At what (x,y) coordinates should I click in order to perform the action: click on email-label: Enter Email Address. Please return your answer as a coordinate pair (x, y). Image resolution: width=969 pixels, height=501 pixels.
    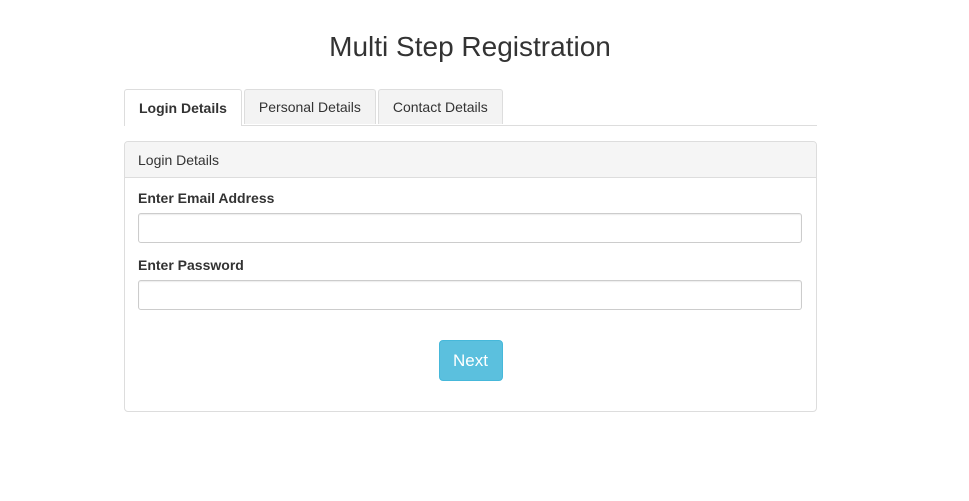
    Looking at the image, I should click on (206, 198).